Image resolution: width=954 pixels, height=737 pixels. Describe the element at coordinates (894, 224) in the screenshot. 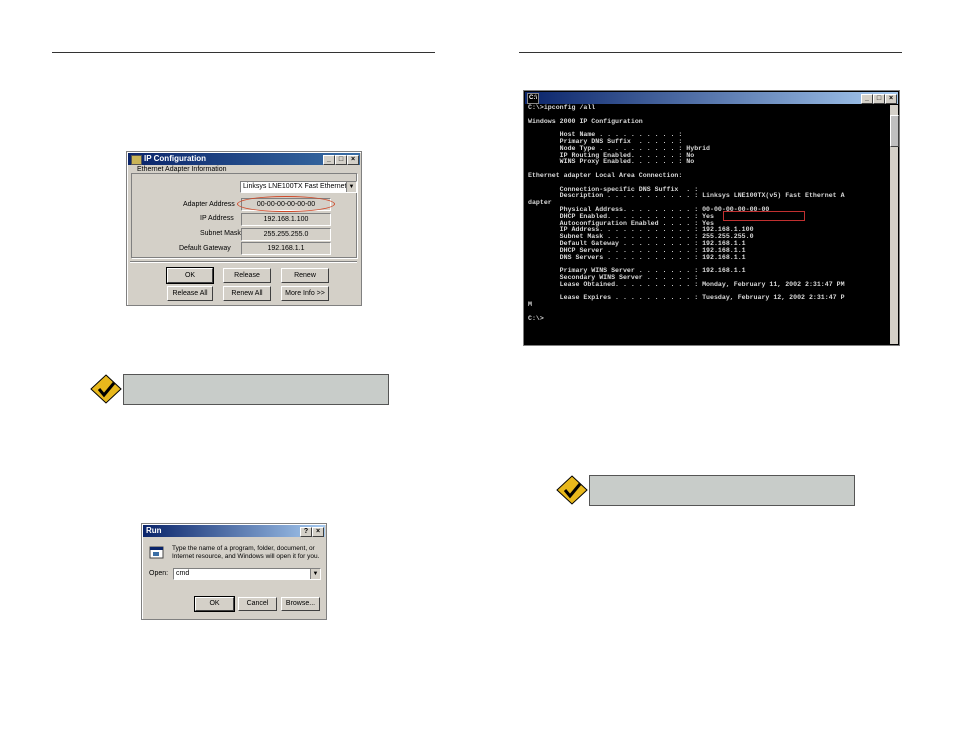

I see `terminal-scrollbar` at that location.